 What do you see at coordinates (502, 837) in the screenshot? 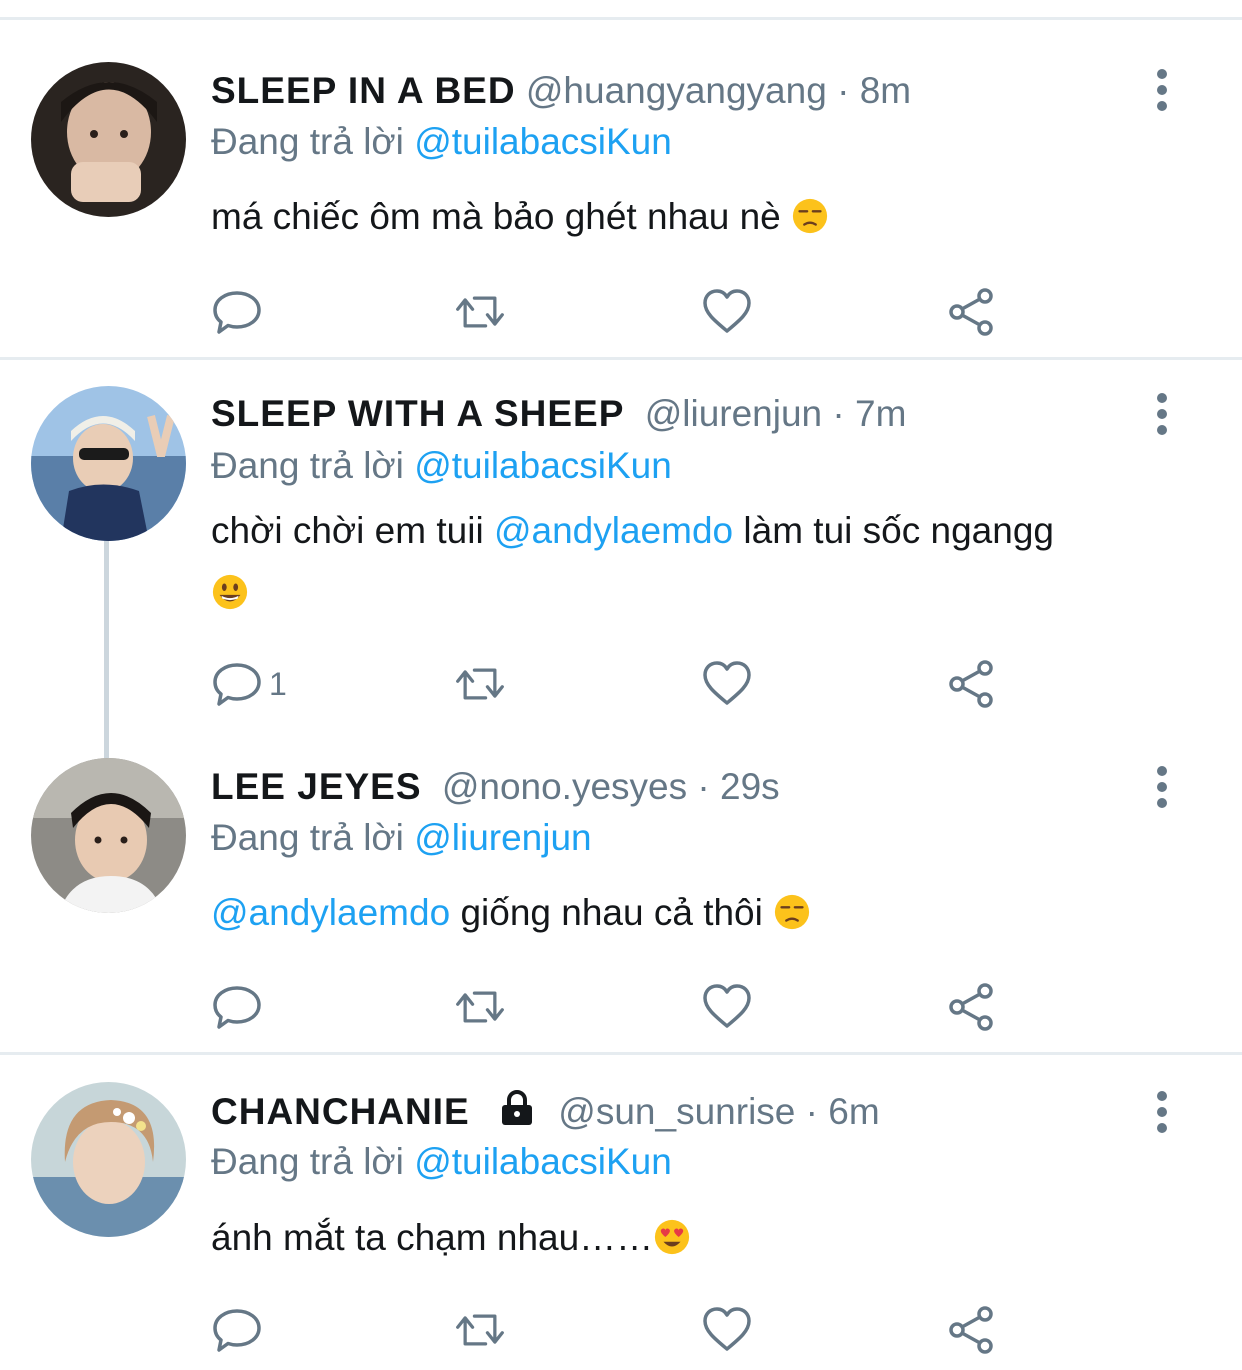
I see `replying-to-link: @liurenjun` at bounding box center [502, 837].